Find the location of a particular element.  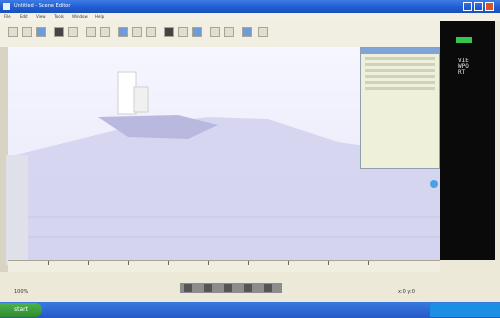

grid-button is located at coordinates (247, 32).